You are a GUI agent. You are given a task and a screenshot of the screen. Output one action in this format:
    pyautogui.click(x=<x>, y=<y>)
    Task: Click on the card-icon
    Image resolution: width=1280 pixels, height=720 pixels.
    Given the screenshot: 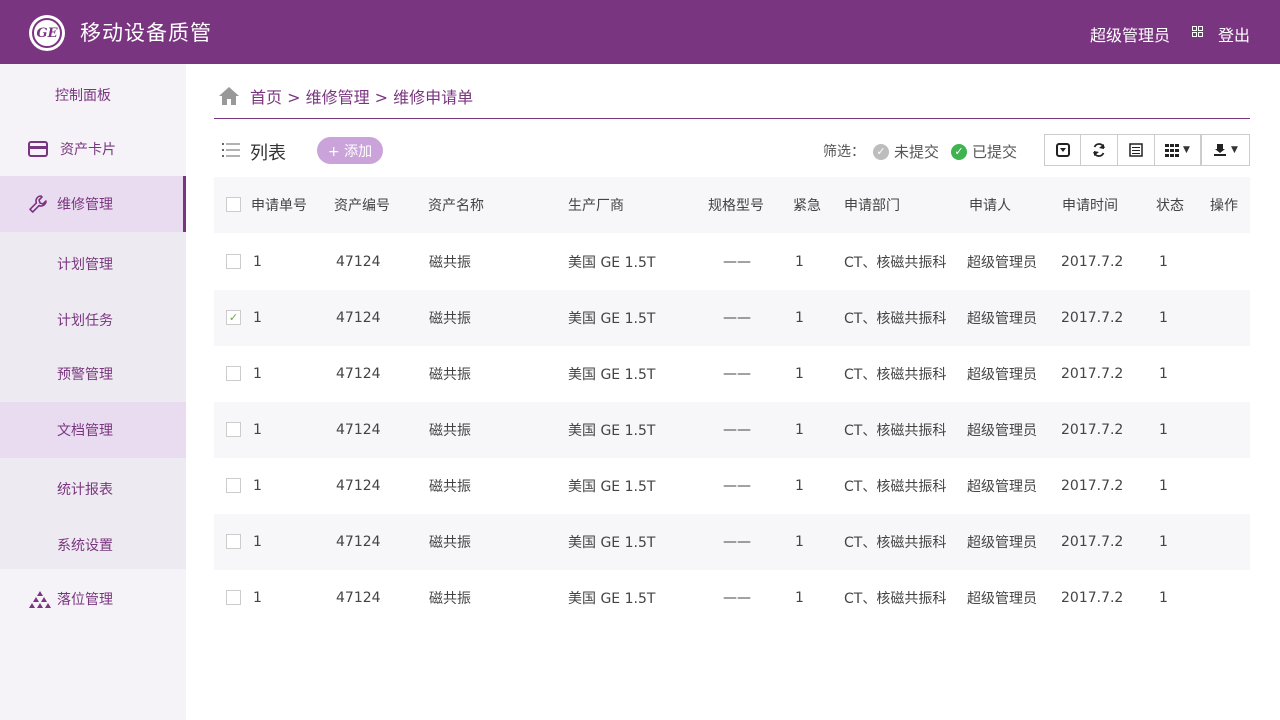 What is the action you would take?
    pyautogui.click(x=38, y=149)
    